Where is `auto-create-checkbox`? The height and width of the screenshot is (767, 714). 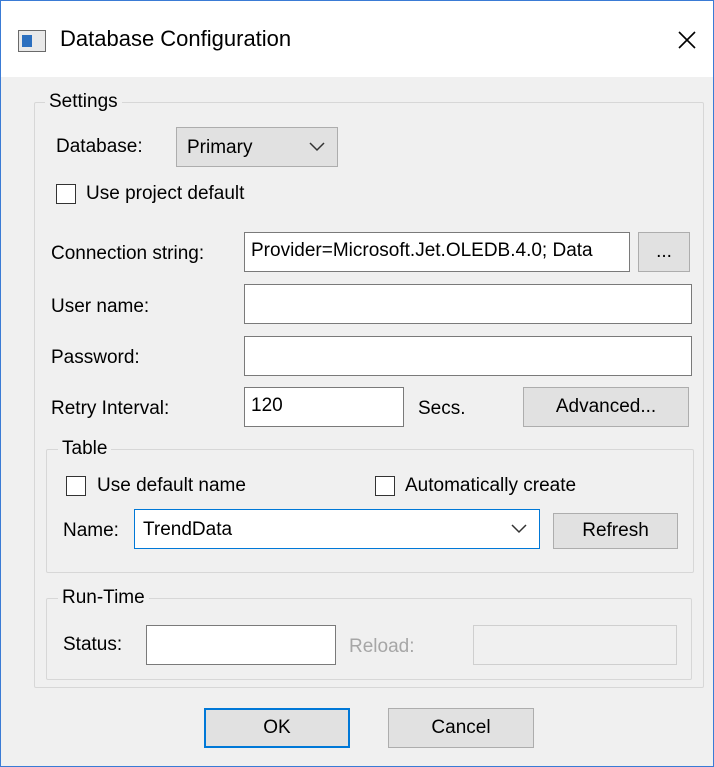 auto-create-checkbox is located at coordinates (385, 486).